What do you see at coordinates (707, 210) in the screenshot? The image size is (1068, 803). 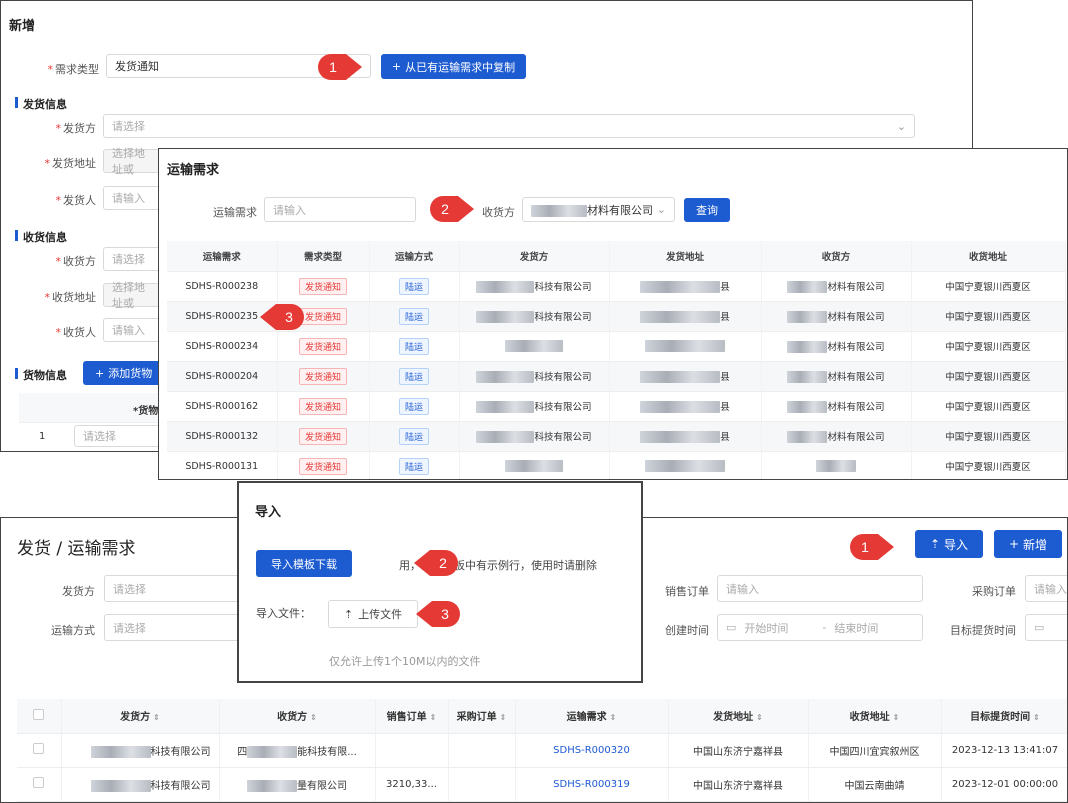 I see `query-button: 查询` at bounding box center [707, 210].